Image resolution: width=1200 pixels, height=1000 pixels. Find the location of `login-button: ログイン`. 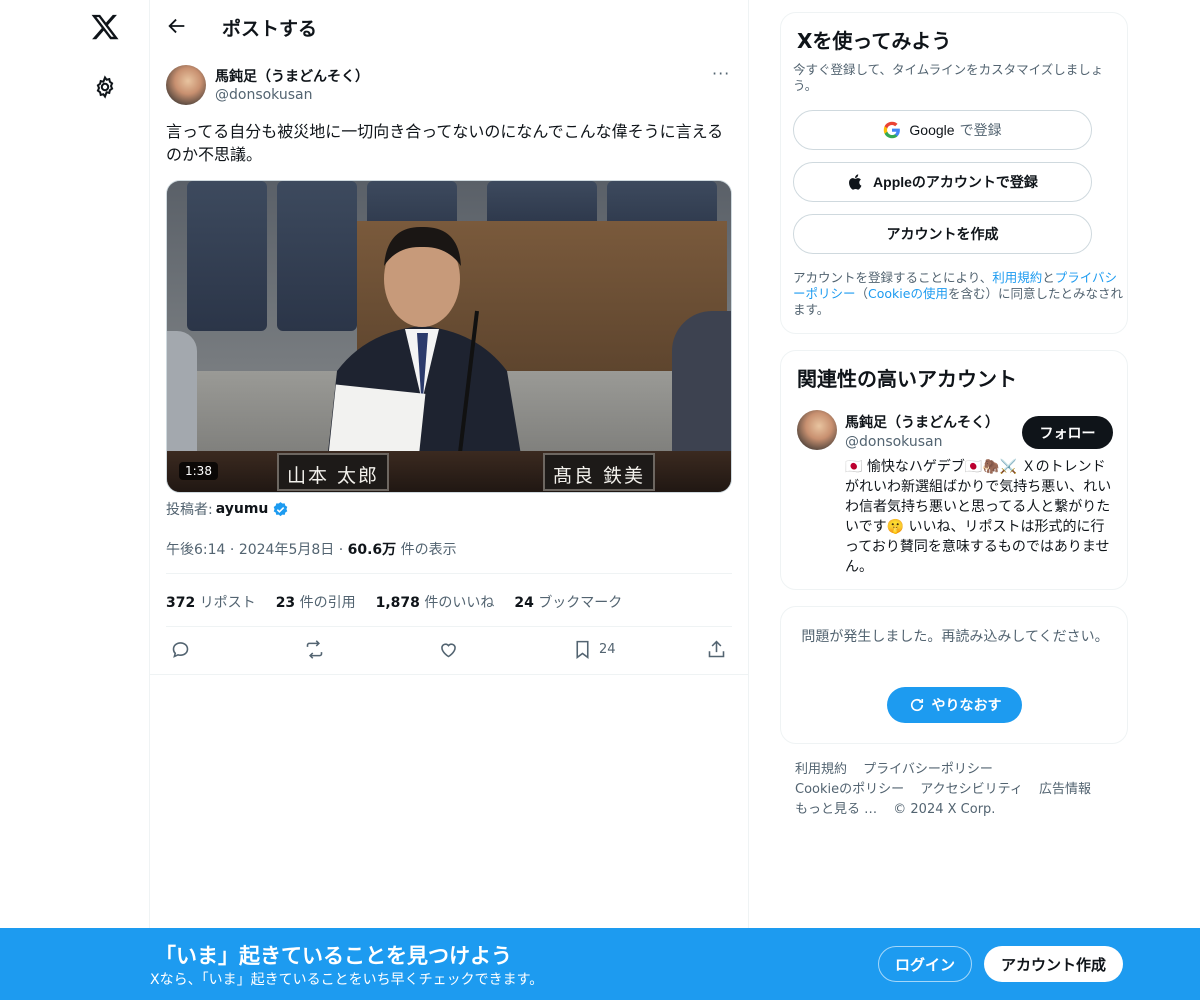

login-button: ログイン is located at coordinates (925, 964).